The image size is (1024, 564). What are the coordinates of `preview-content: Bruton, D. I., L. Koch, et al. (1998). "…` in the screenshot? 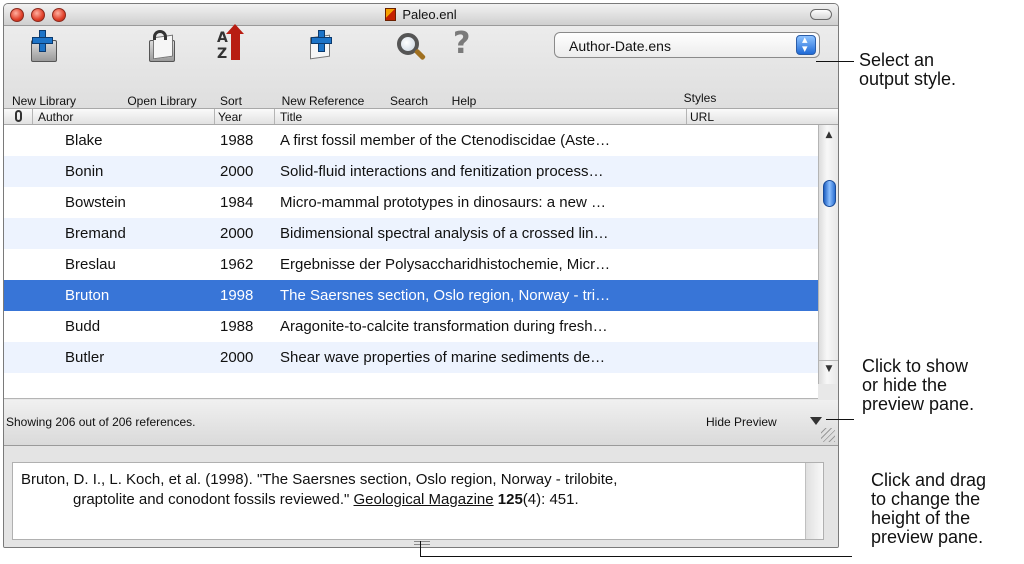 It's located at (418, 501).